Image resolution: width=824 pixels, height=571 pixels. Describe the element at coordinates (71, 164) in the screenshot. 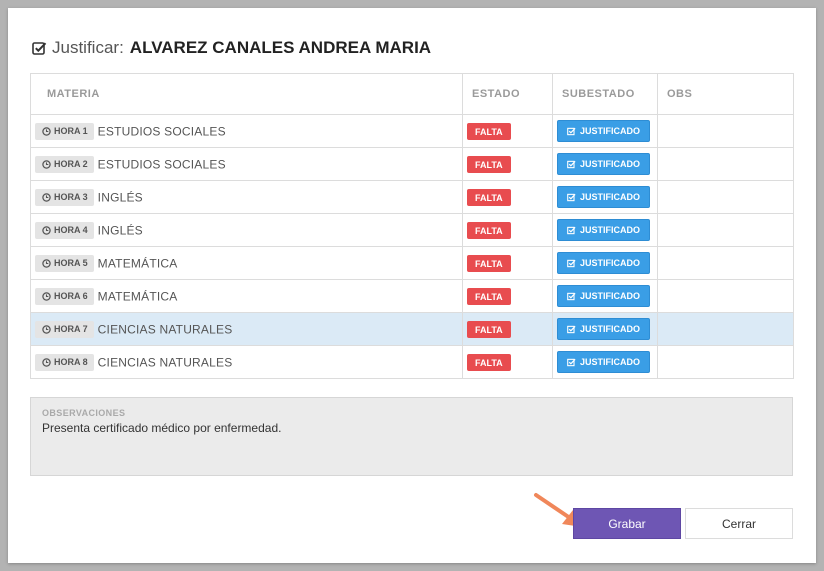

I see `hora-label: HORA 2` at that location.